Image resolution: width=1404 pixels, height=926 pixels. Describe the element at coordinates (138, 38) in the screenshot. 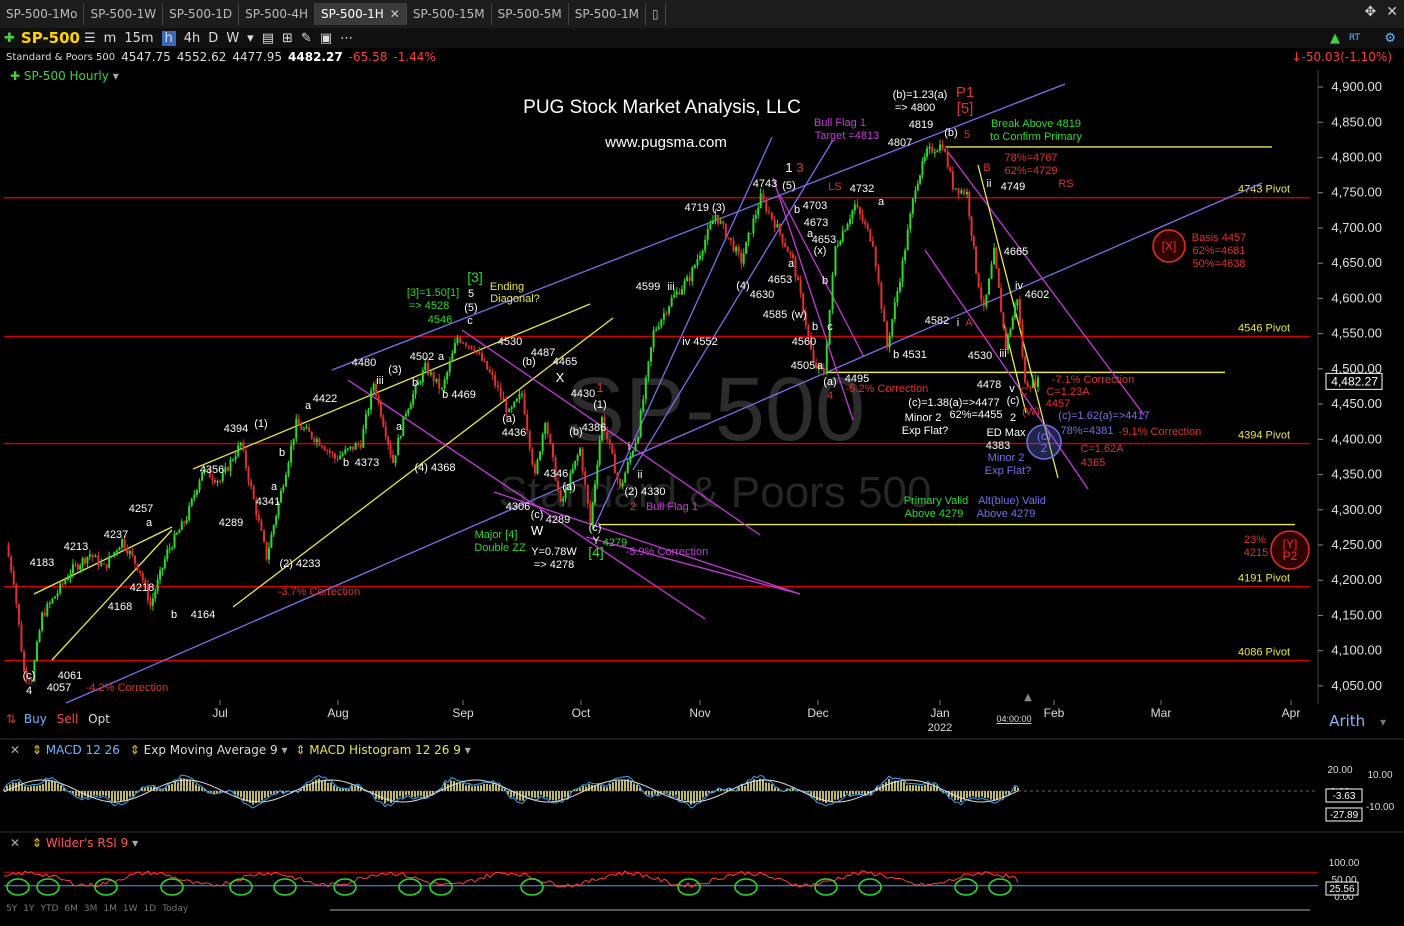

I see `interval-15m: 15m` at that location.